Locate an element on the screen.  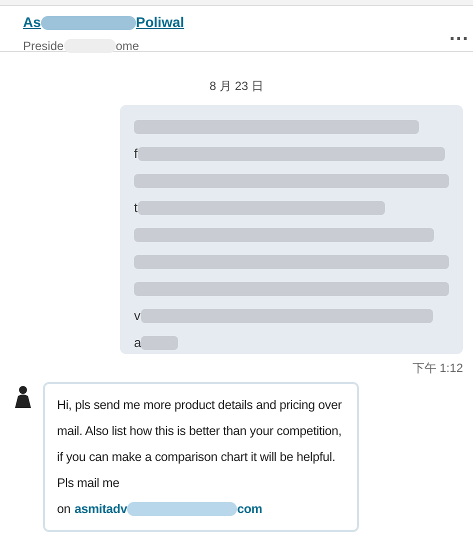
message-text-fragment: a is located at coordinates (138, 343).